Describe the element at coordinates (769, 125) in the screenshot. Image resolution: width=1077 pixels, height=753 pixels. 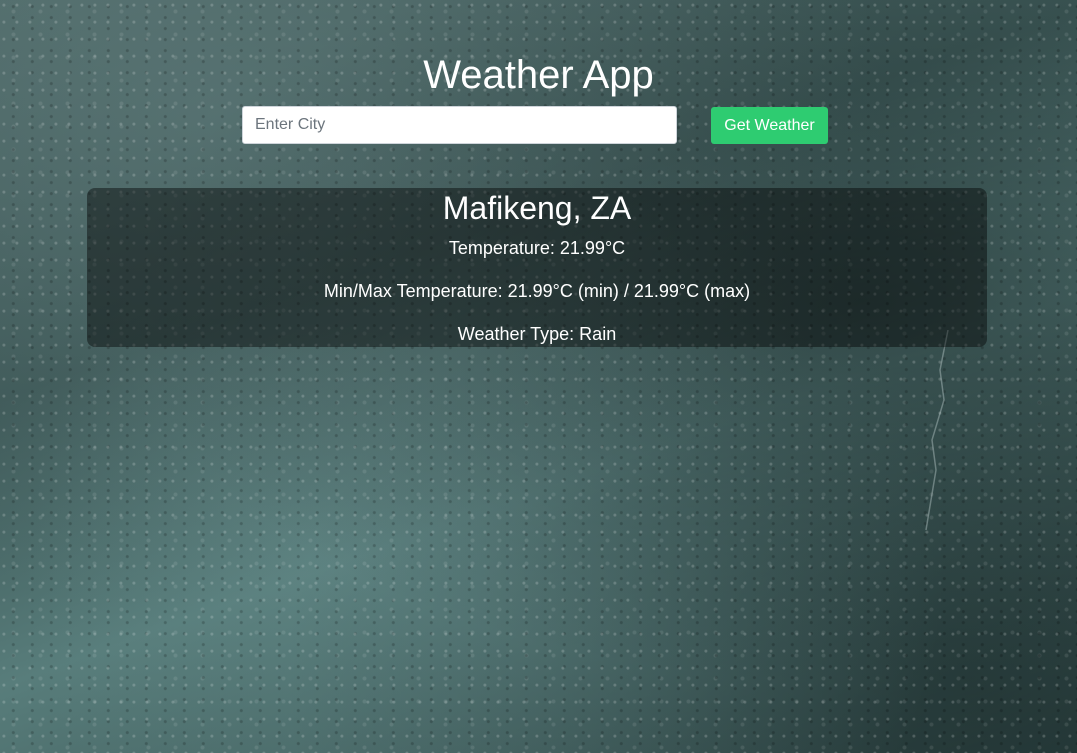
I see `get-weather-button: Get Weather` at that location.